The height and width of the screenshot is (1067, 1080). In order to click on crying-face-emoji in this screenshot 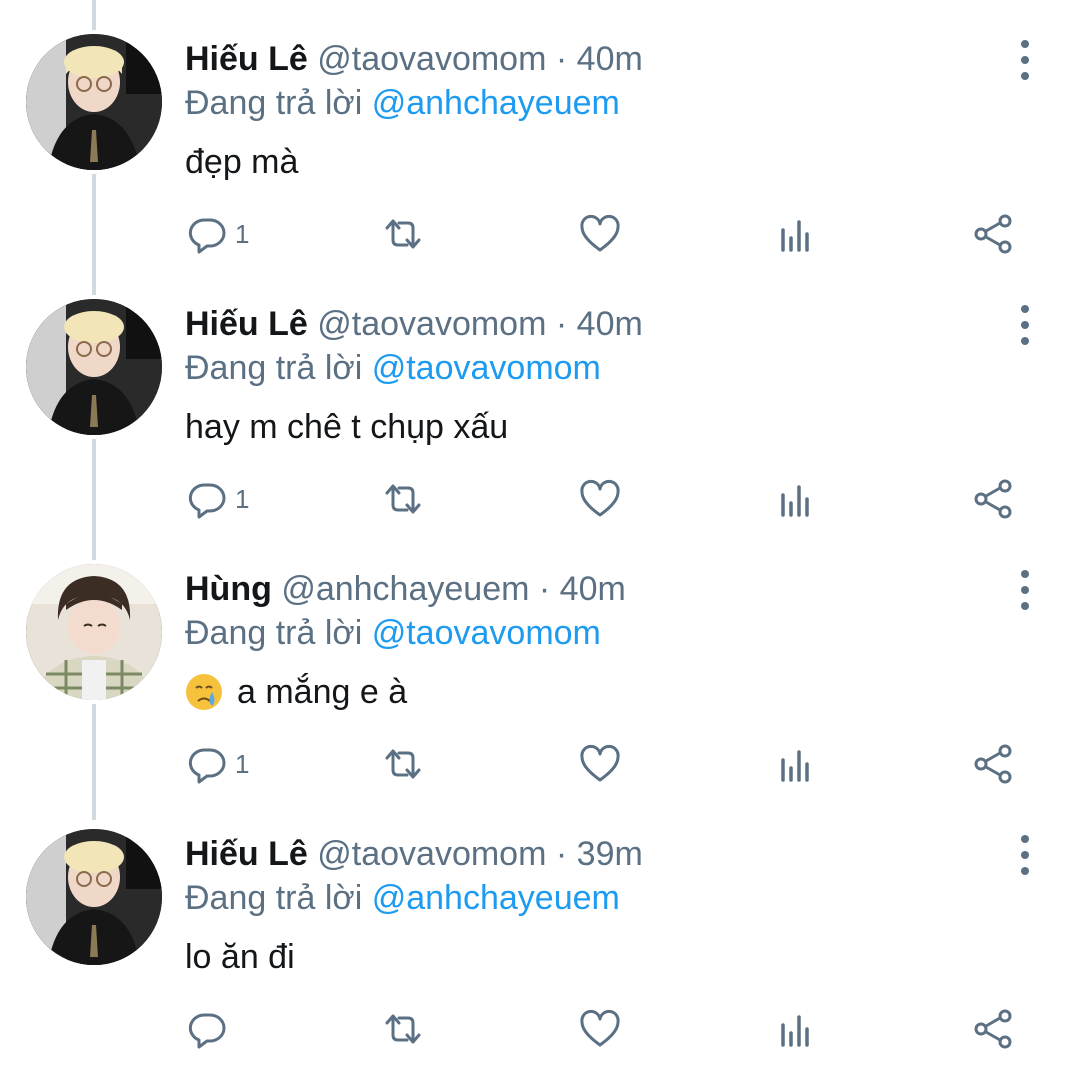, I will do `click(204, 692)`.